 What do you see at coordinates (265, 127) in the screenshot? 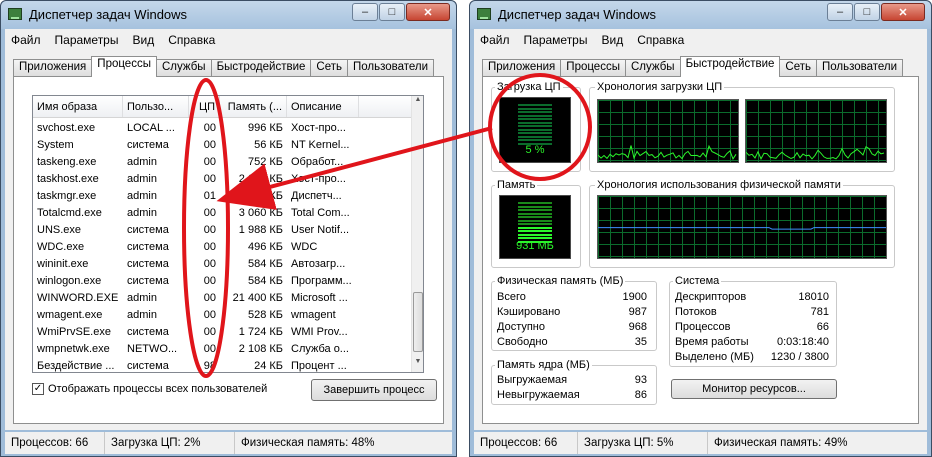
I see `row-memory: 996 КБ` at bounding box center [265, 127].